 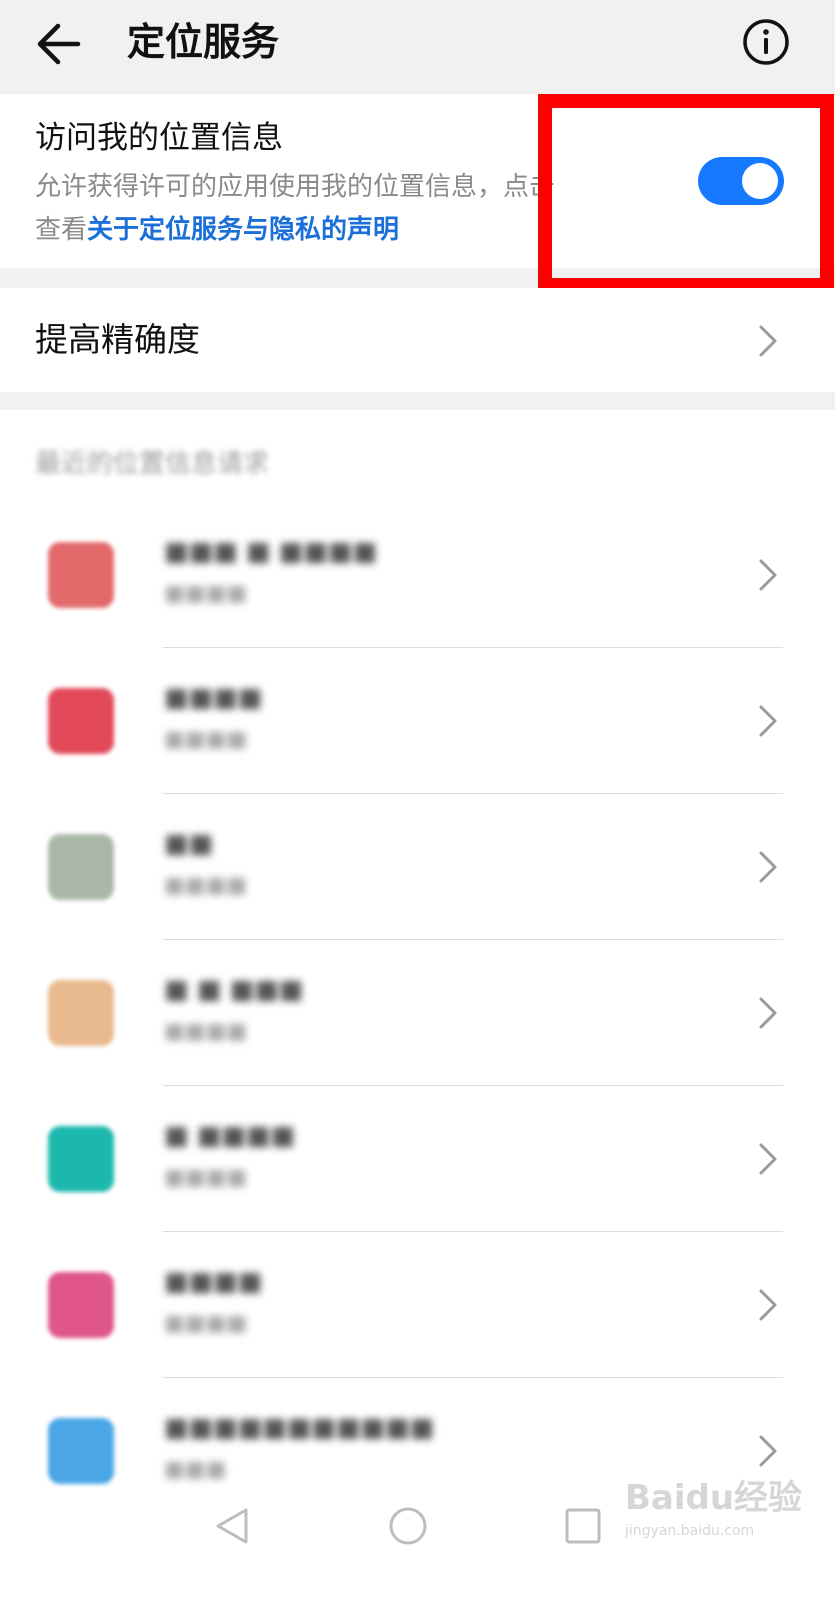 What do you see at coordinates (243, 230) in the screenshot?
I see `privacy-statement-link: 关于定位服务与隐私的声明` at bounding box center [243, 230].